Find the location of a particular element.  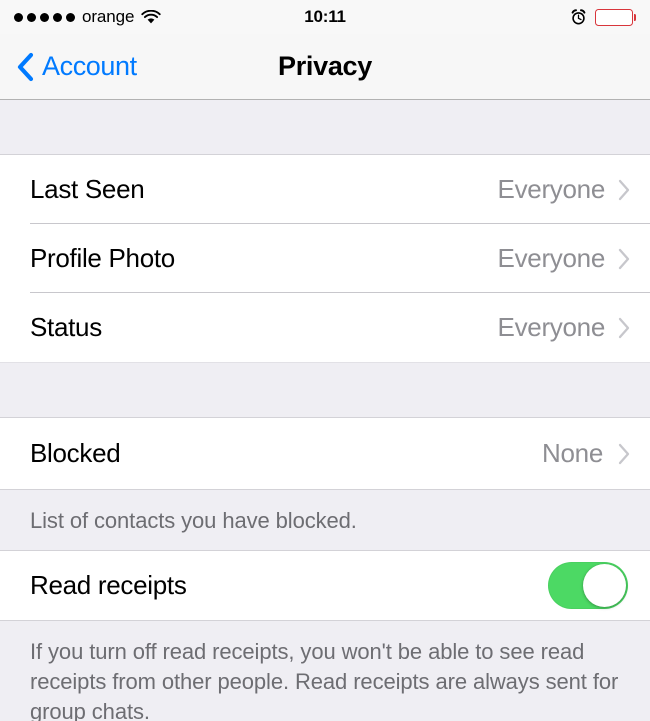

row-blocked: Blocked None is located at coordinates (325, 454).